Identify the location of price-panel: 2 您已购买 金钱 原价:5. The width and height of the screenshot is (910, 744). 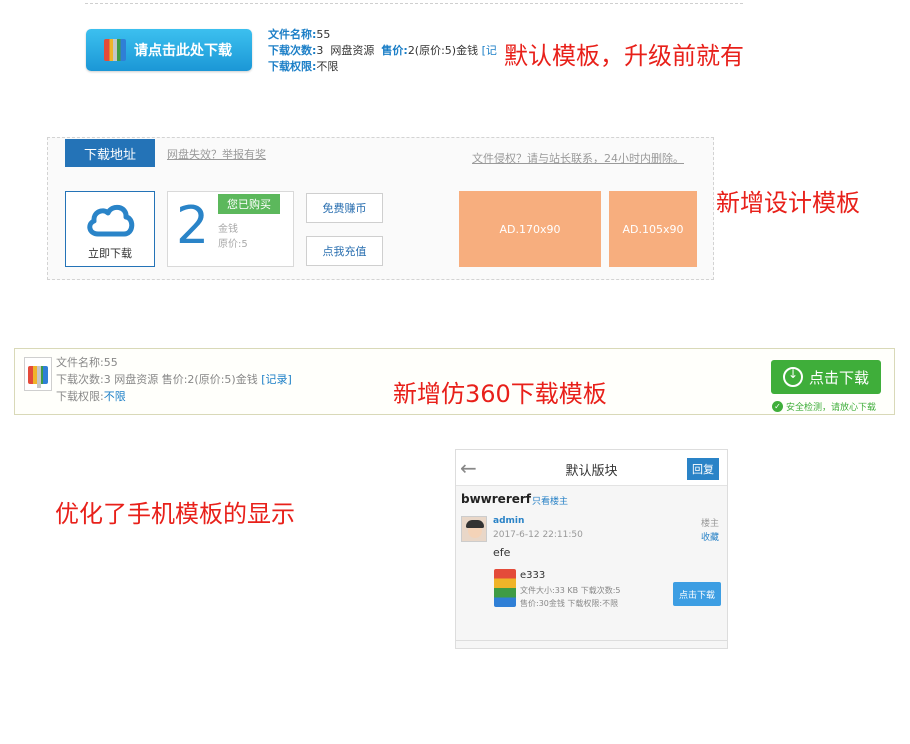
(230, 229).